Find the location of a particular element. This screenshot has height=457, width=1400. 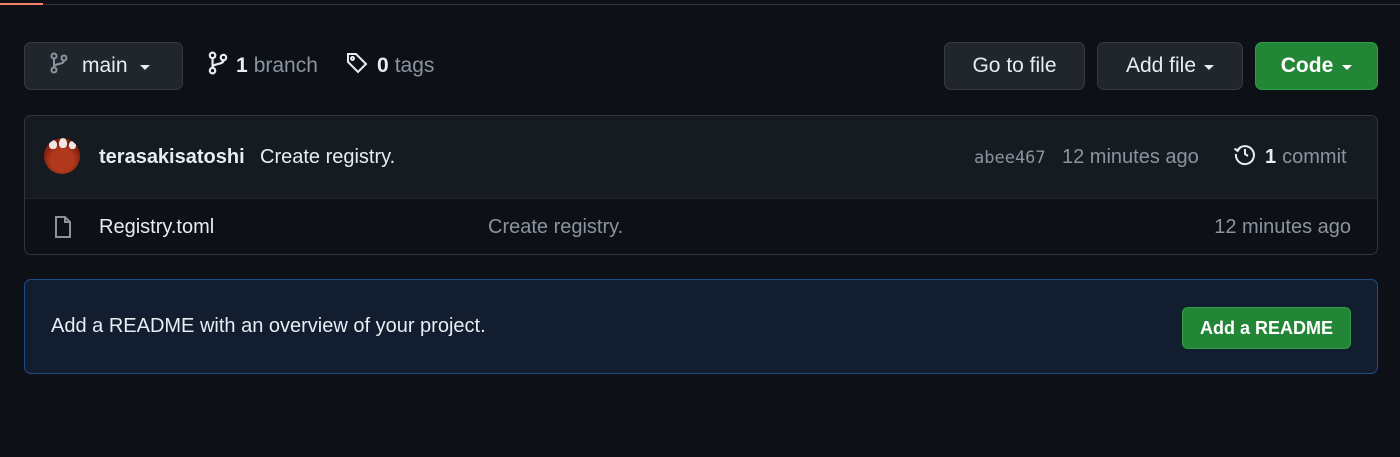

add-readme-button: Add a README is located at coordinates (1266, 328).